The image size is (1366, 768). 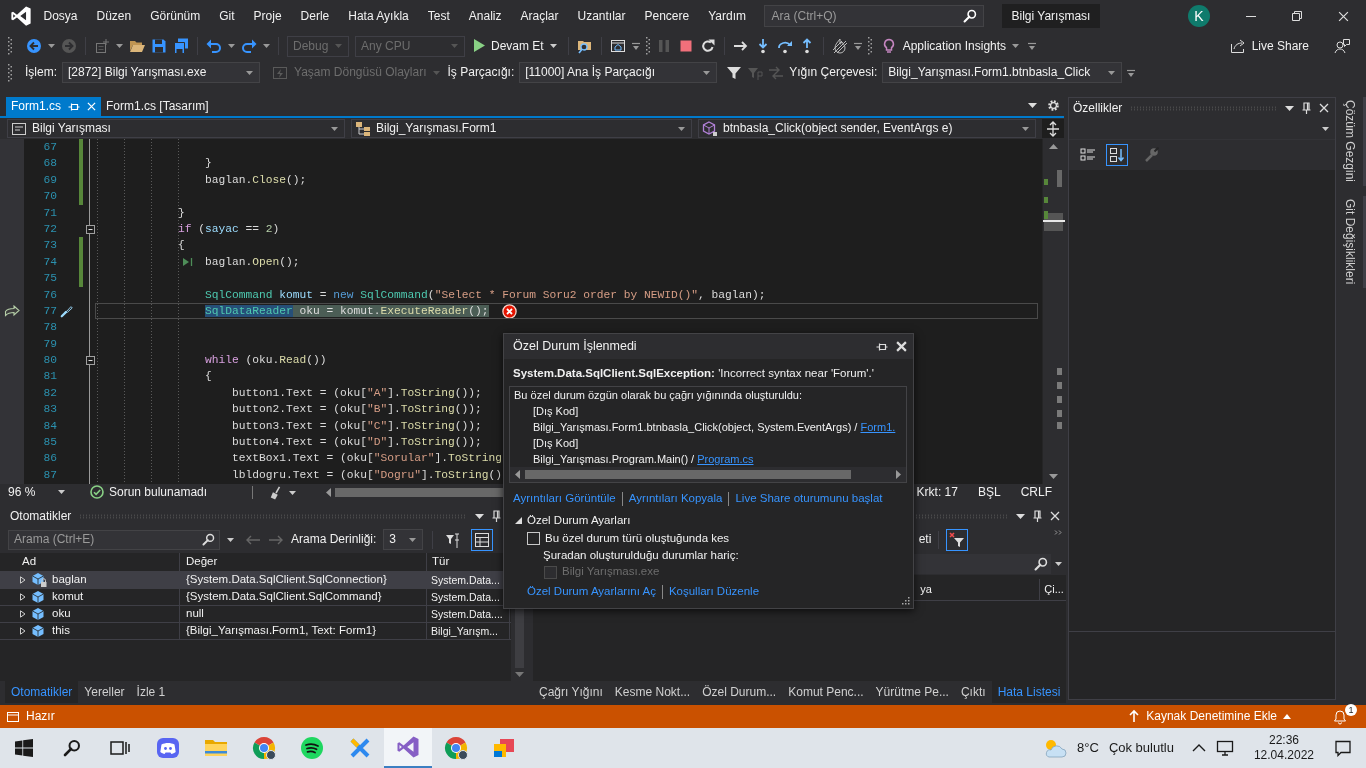 I want to click on tiles-icon, so click(x=504, y=748).